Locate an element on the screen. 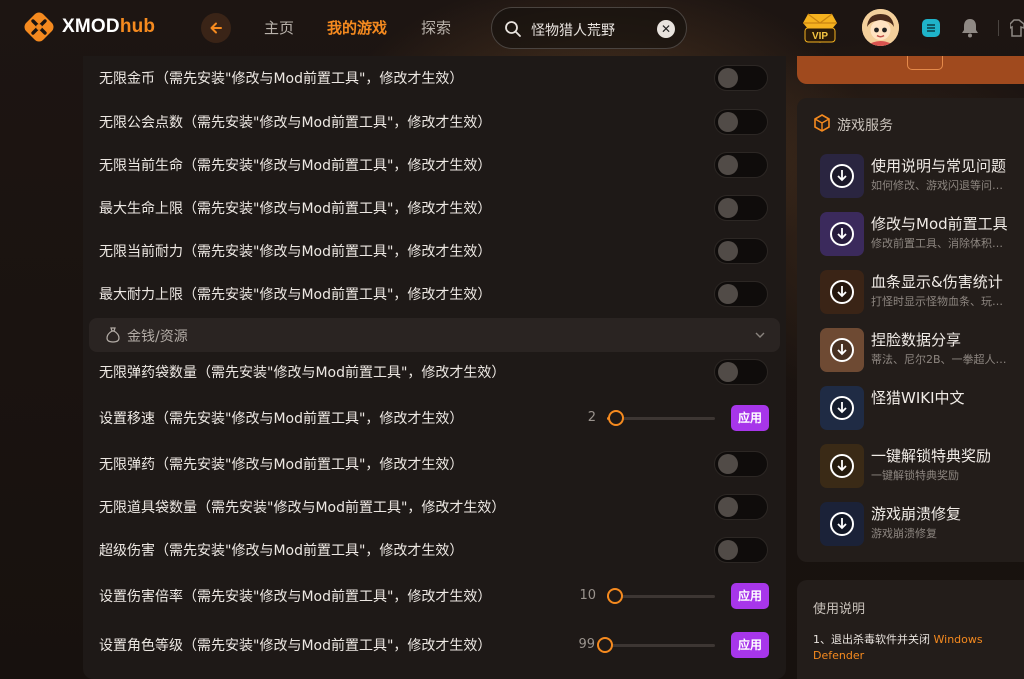 This screenshot has width=1024, height=679. service-title: 游戏崩溃修复 is located at coordinates (916, 514).